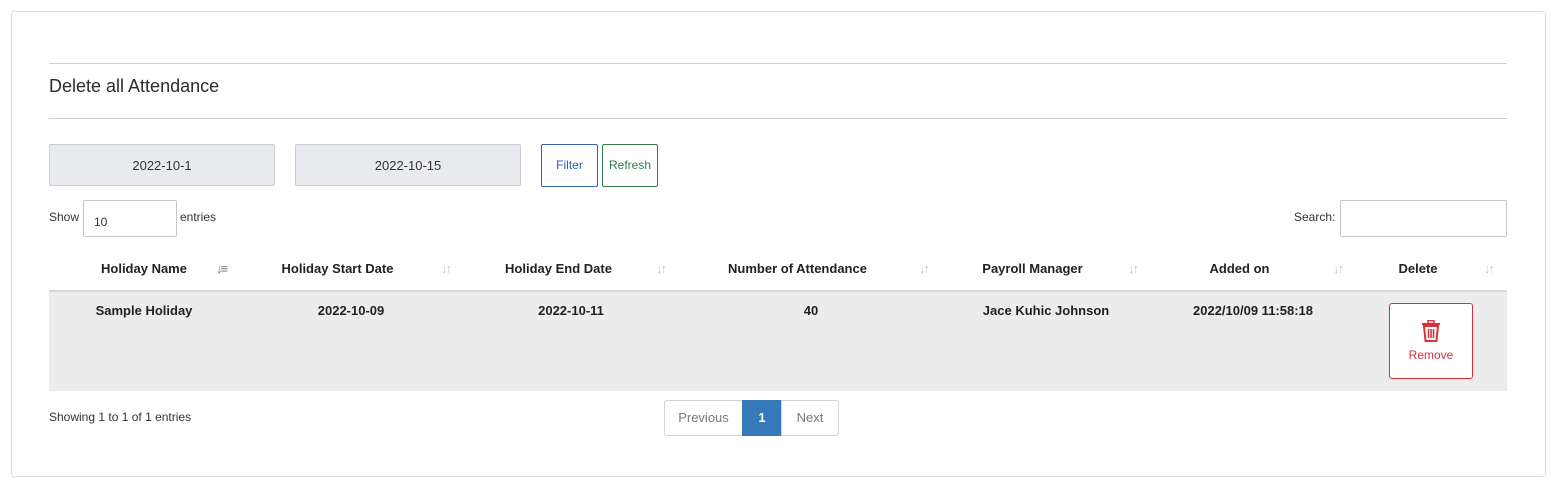  I want to click on header-holiday-end-date: Holiday End Date, so click(558, 272).